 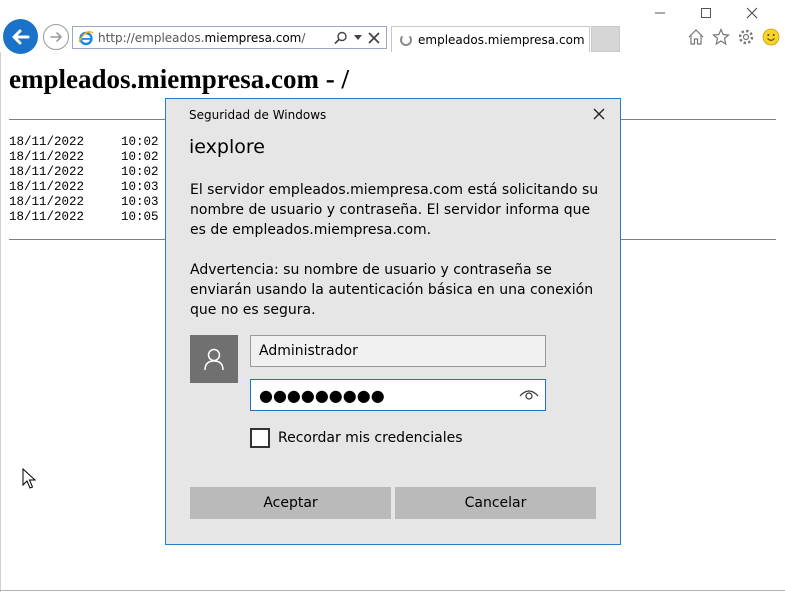 I want to click on username-value: Administrador, so click(x=308, y=351).